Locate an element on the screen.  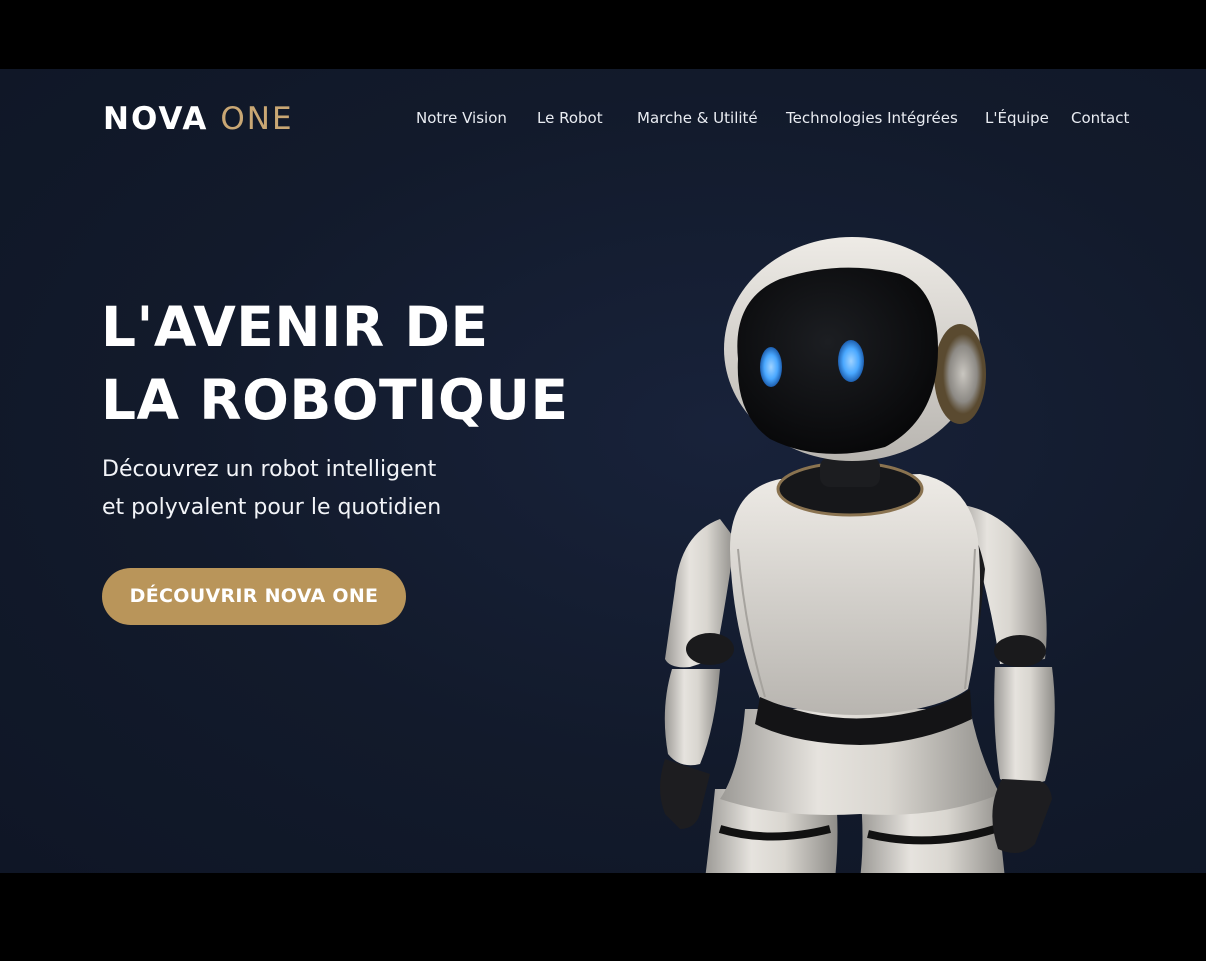
robot-left-eye is located at coordinates (771, 367).